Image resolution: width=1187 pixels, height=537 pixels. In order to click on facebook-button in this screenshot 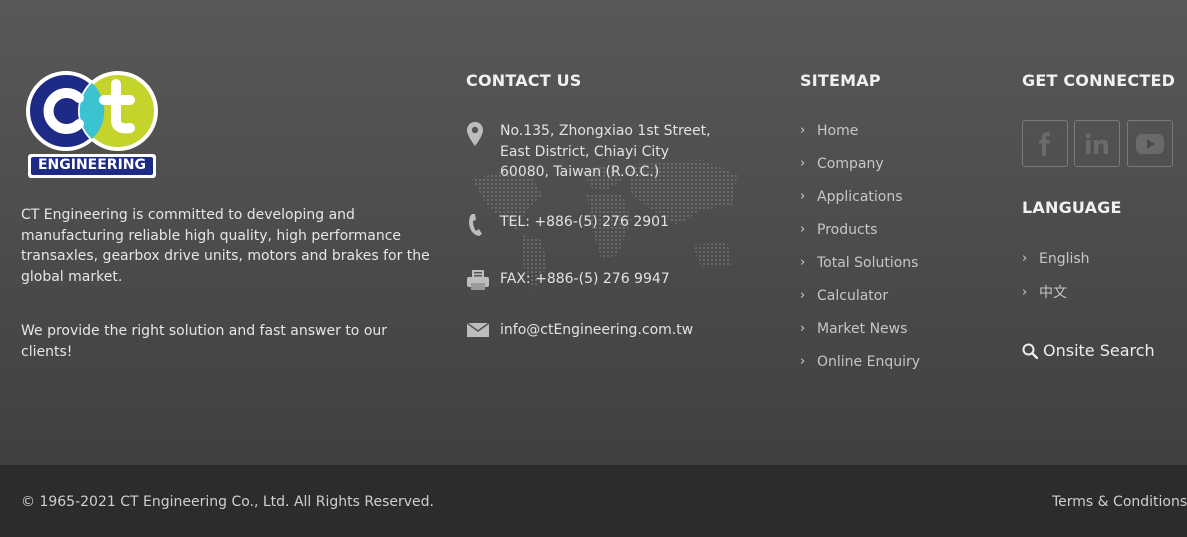, I will do `click(1045, 143)`.